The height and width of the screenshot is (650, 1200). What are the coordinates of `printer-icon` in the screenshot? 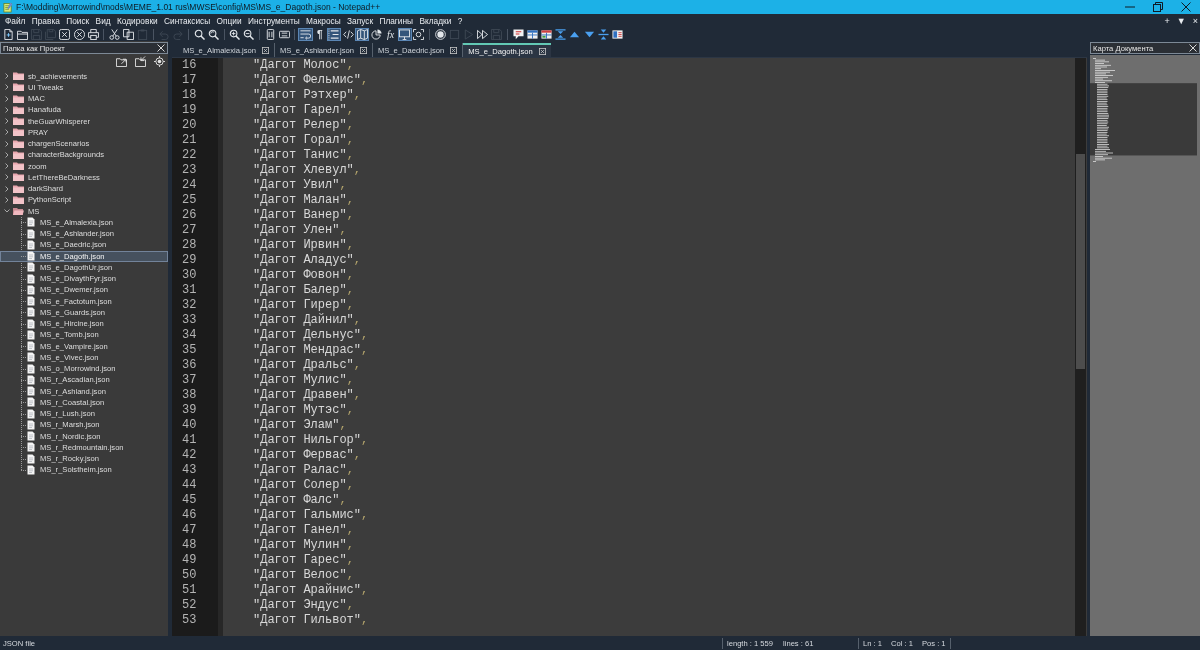 It's located at (93, 34).